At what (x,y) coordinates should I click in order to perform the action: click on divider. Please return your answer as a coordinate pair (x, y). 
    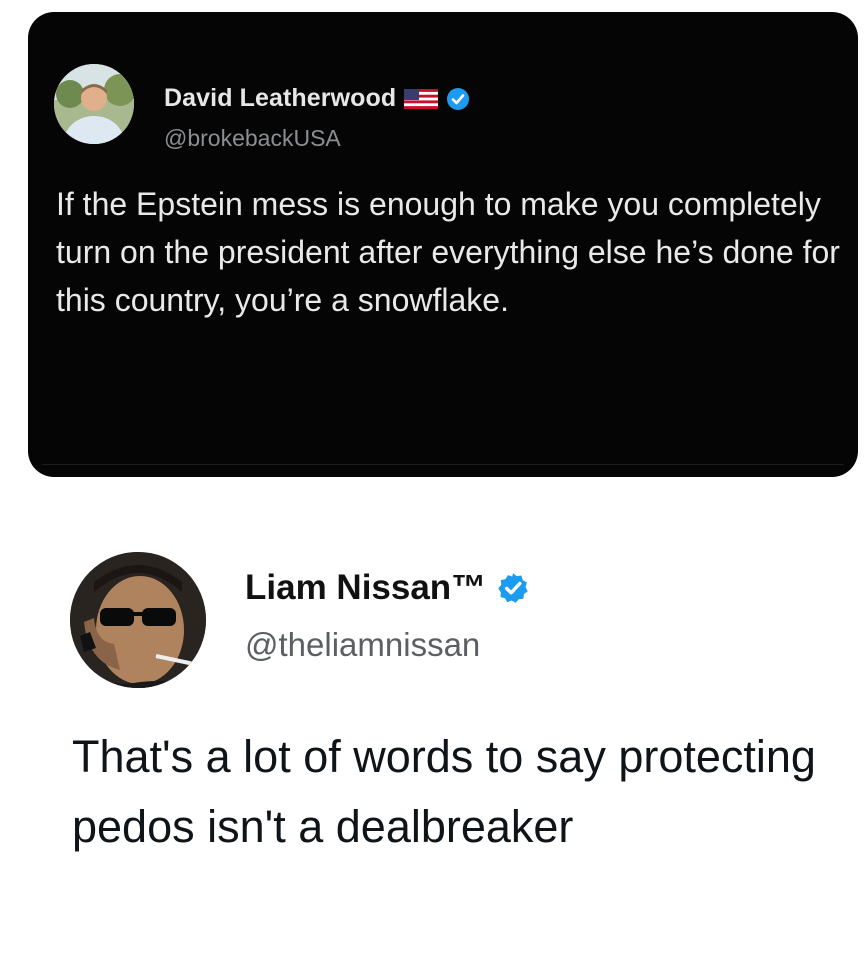
    Looking at the image, I should click on (443, 464).